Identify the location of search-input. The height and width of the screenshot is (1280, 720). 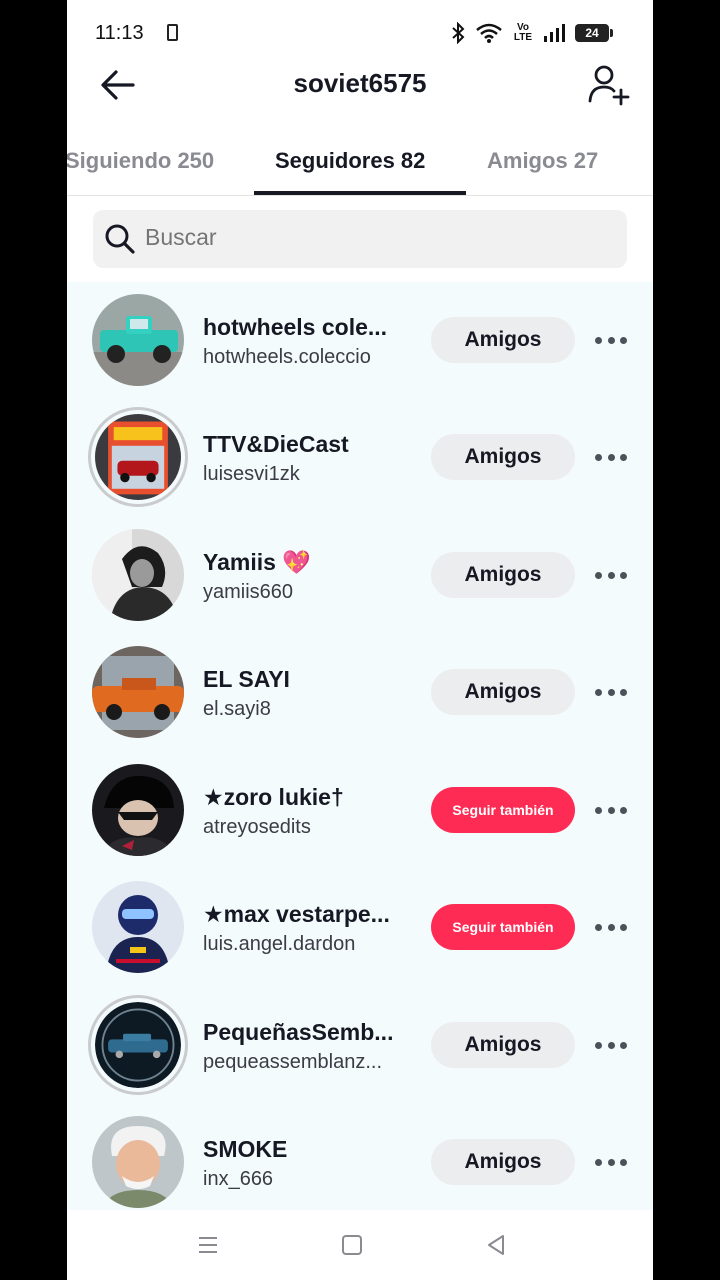
(375, 237).